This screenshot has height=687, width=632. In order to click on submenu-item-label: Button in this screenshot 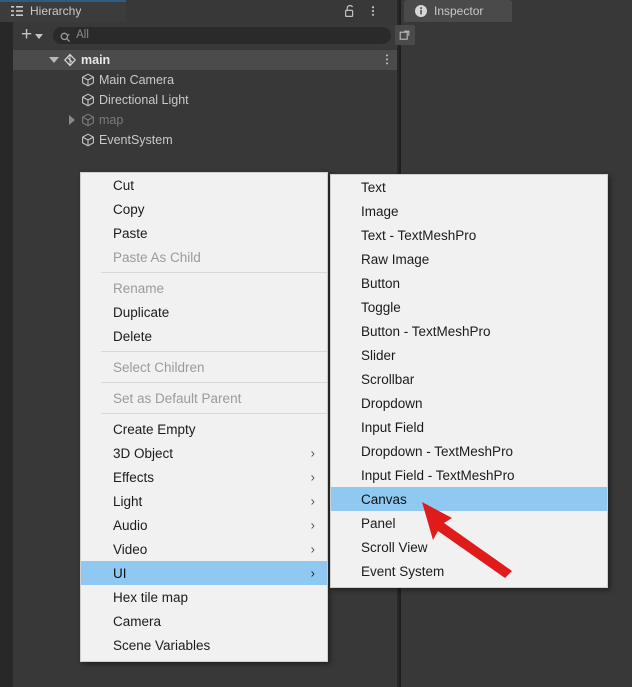, I will do `click(381, 283)`.